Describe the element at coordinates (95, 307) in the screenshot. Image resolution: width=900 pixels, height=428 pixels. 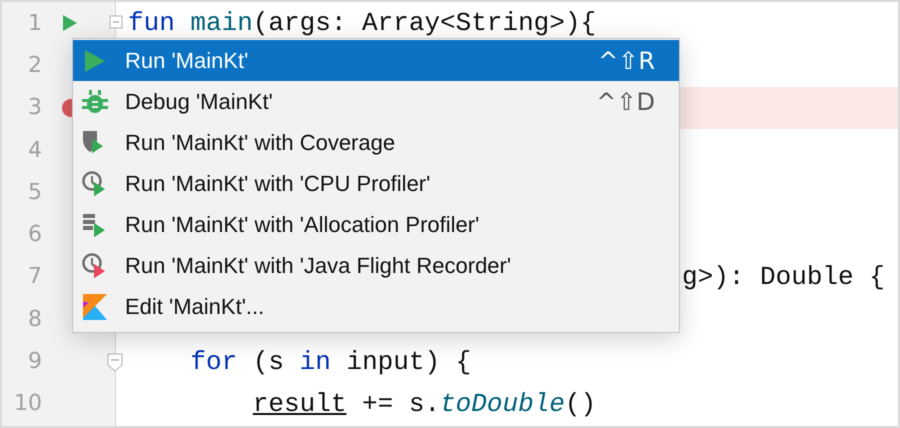
I see `kotlin-logo-icon` at that location.